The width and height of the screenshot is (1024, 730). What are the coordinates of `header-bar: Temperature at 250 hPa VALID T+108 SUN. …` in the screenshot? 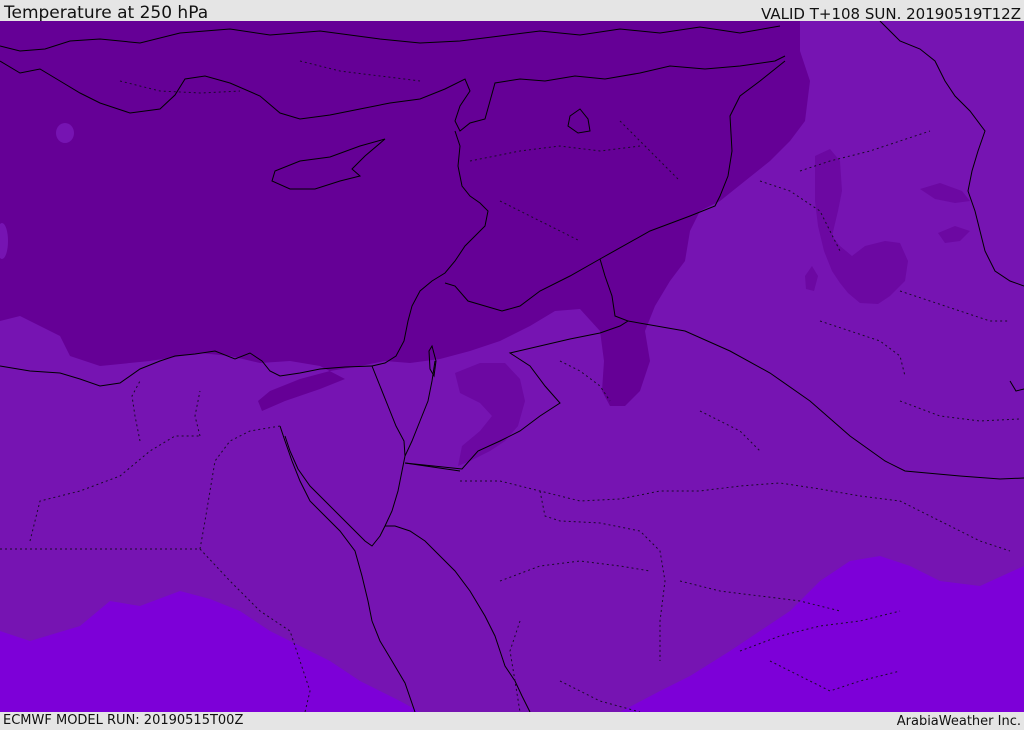 It's located at (512, 11).